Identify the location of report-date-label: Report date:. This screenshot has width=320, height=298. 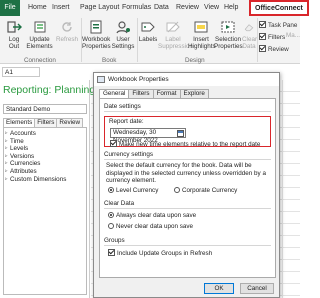
(126, 121).